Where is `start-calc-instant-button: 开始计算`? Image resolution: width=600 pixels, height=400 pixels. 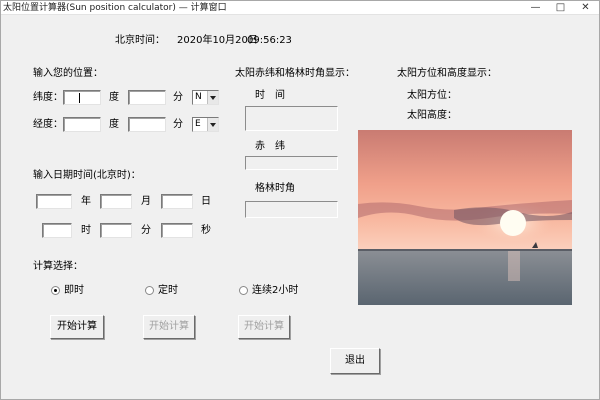 start-calc-instant-button: 开始计算 is located at coordinates (77, 327).